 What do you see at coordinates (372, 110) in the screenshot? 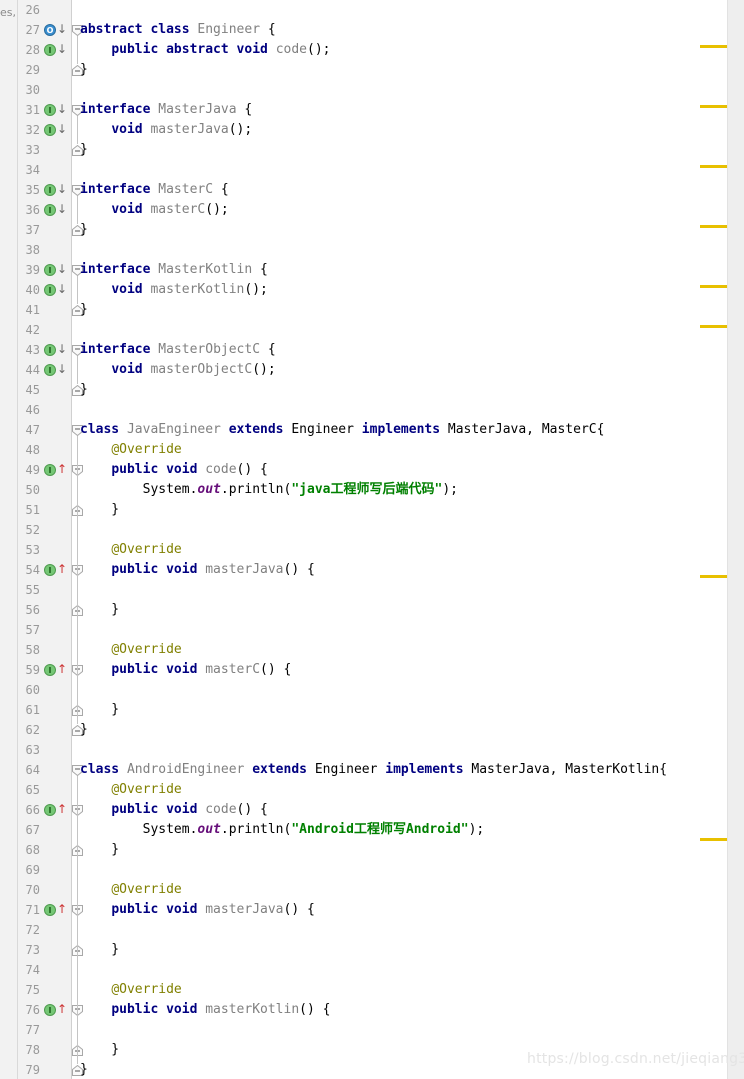
I see `code-line: 31 I ↓ interface MasterJava {` at bounding box center [372, 110].